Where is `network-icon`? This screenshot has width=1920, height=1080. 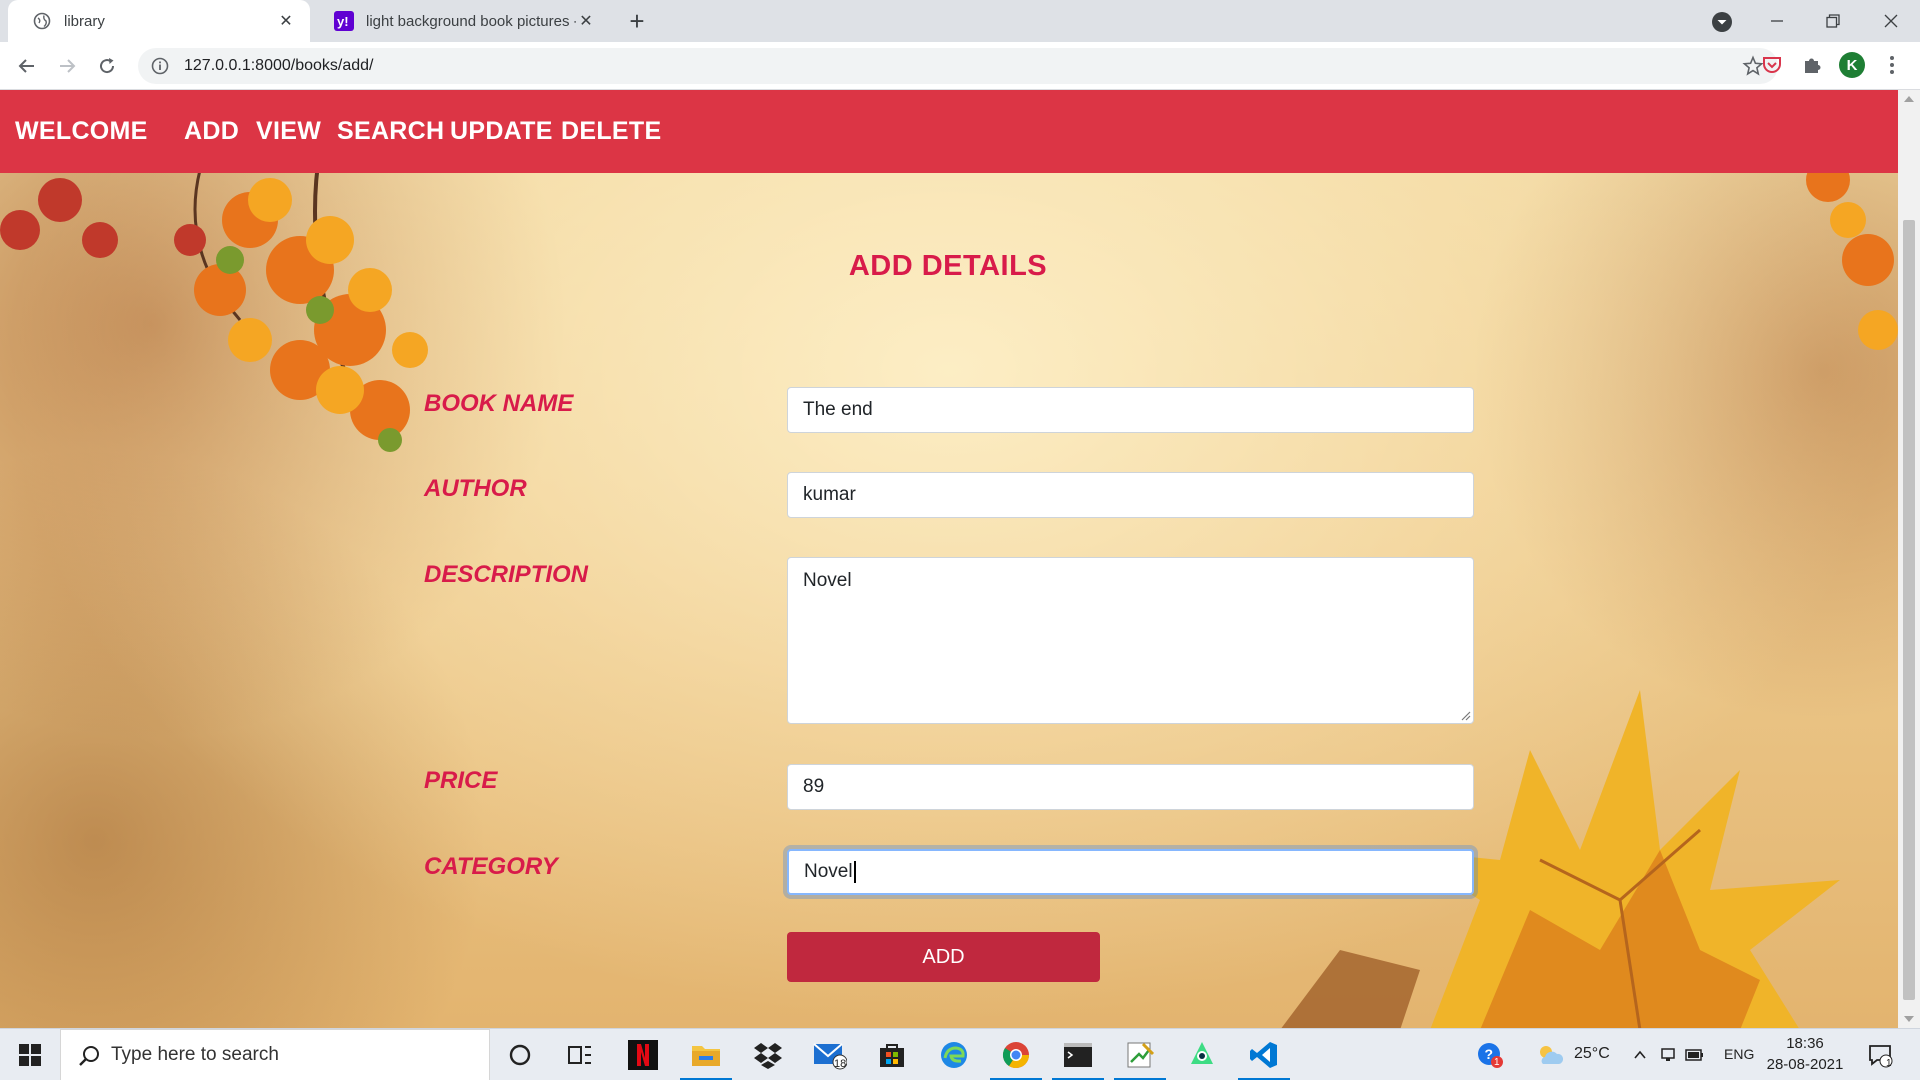
network-icon is located at coordinates (1669, 1055).